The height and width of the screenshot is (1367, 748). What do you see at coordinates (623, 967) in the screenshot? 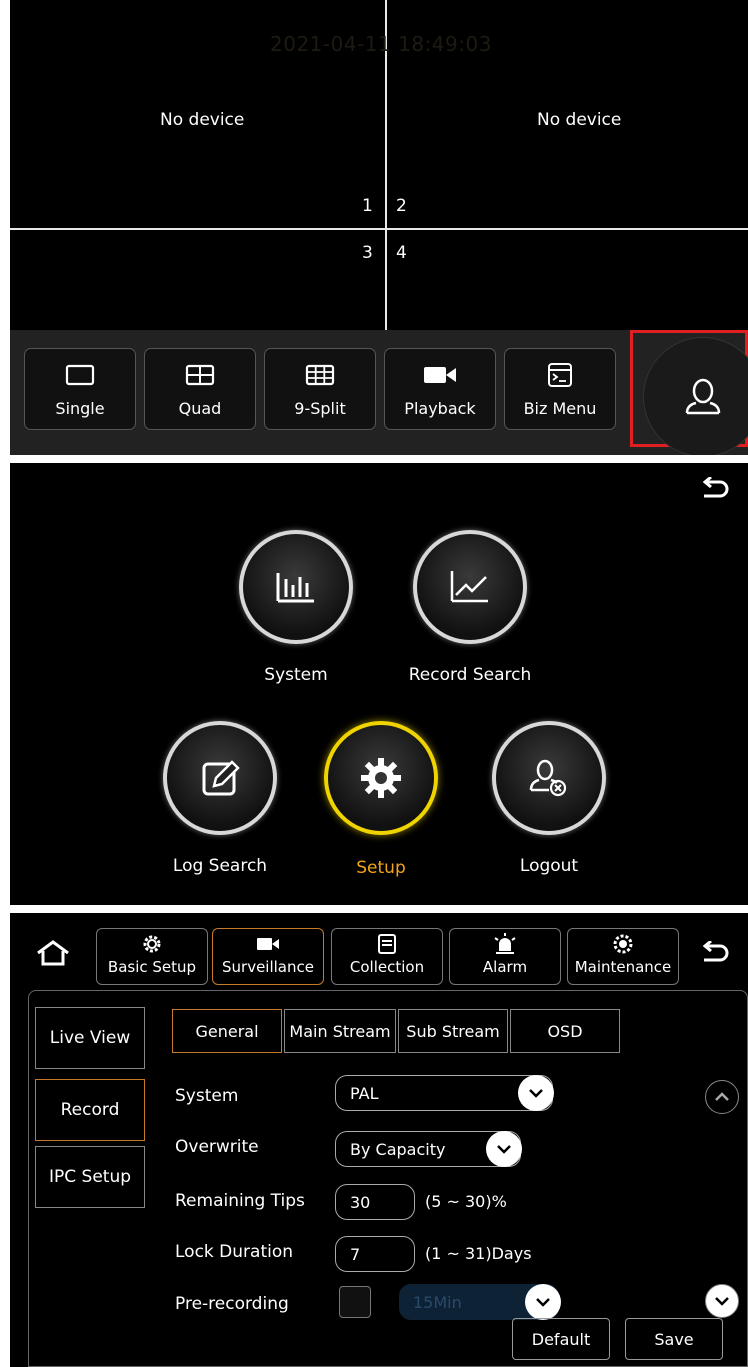
I see `tab-maintenance-label: Maintenance` at bounding box center [623, 967].